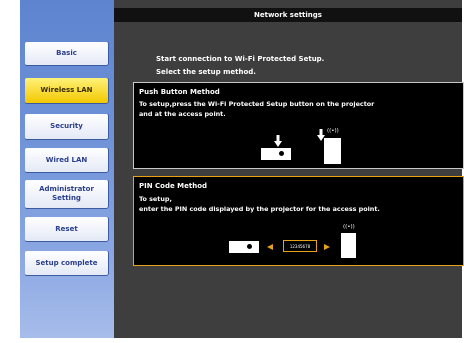  I want to click on sidebar-item-basic: Basic, so click(66, 53).